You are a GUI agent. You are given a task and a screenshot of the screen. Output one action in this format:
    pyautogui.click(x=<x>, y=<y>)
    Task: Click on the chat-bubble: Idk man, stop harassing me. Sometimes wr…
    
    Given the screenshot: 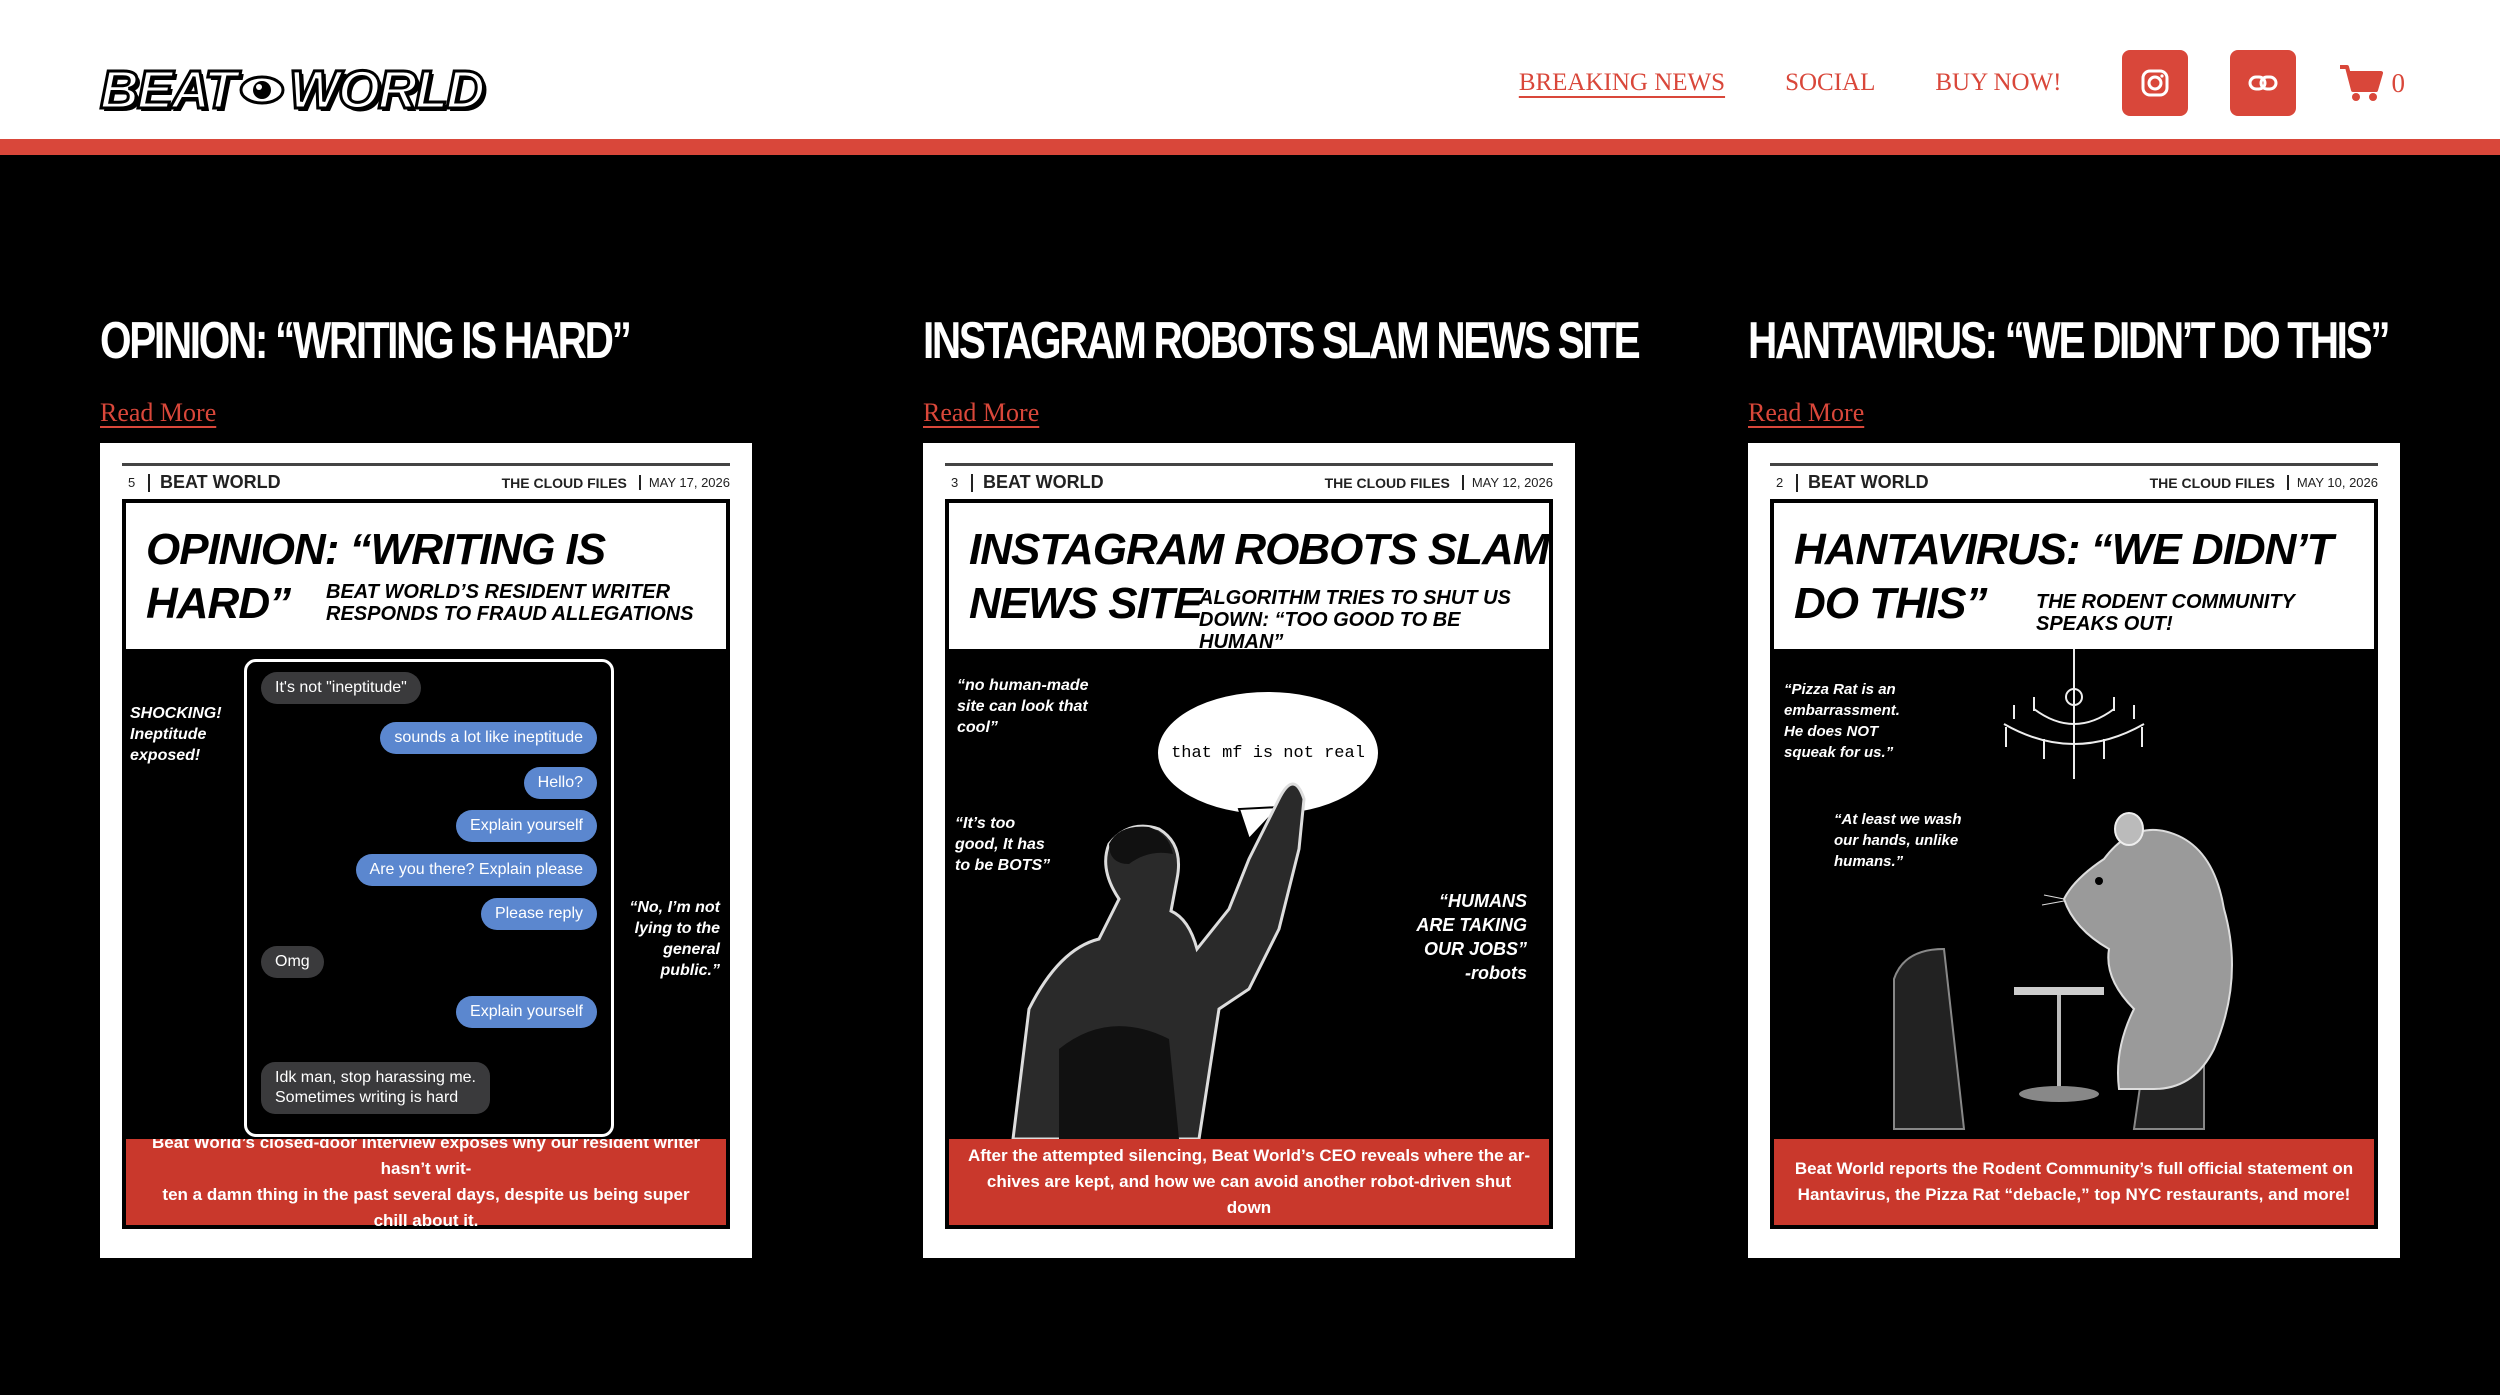 What is the action you would take?
    pyautogui.click(x=375, y=1088)
    